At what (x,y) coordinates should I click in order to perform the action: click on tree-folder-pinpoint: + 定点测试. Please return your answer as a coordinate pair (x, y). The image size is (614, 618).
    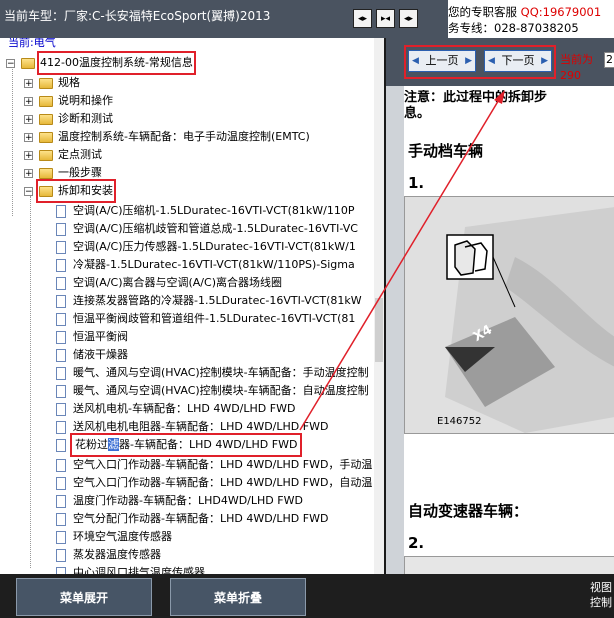
    Looking at the image, I should click on (63, 155).